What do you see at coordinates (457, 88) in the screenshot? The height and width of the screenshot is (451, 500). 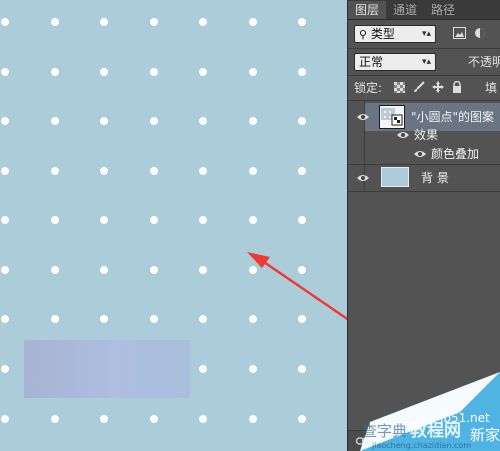 I see `lock-all-icon` at bounding box center [457, 88].